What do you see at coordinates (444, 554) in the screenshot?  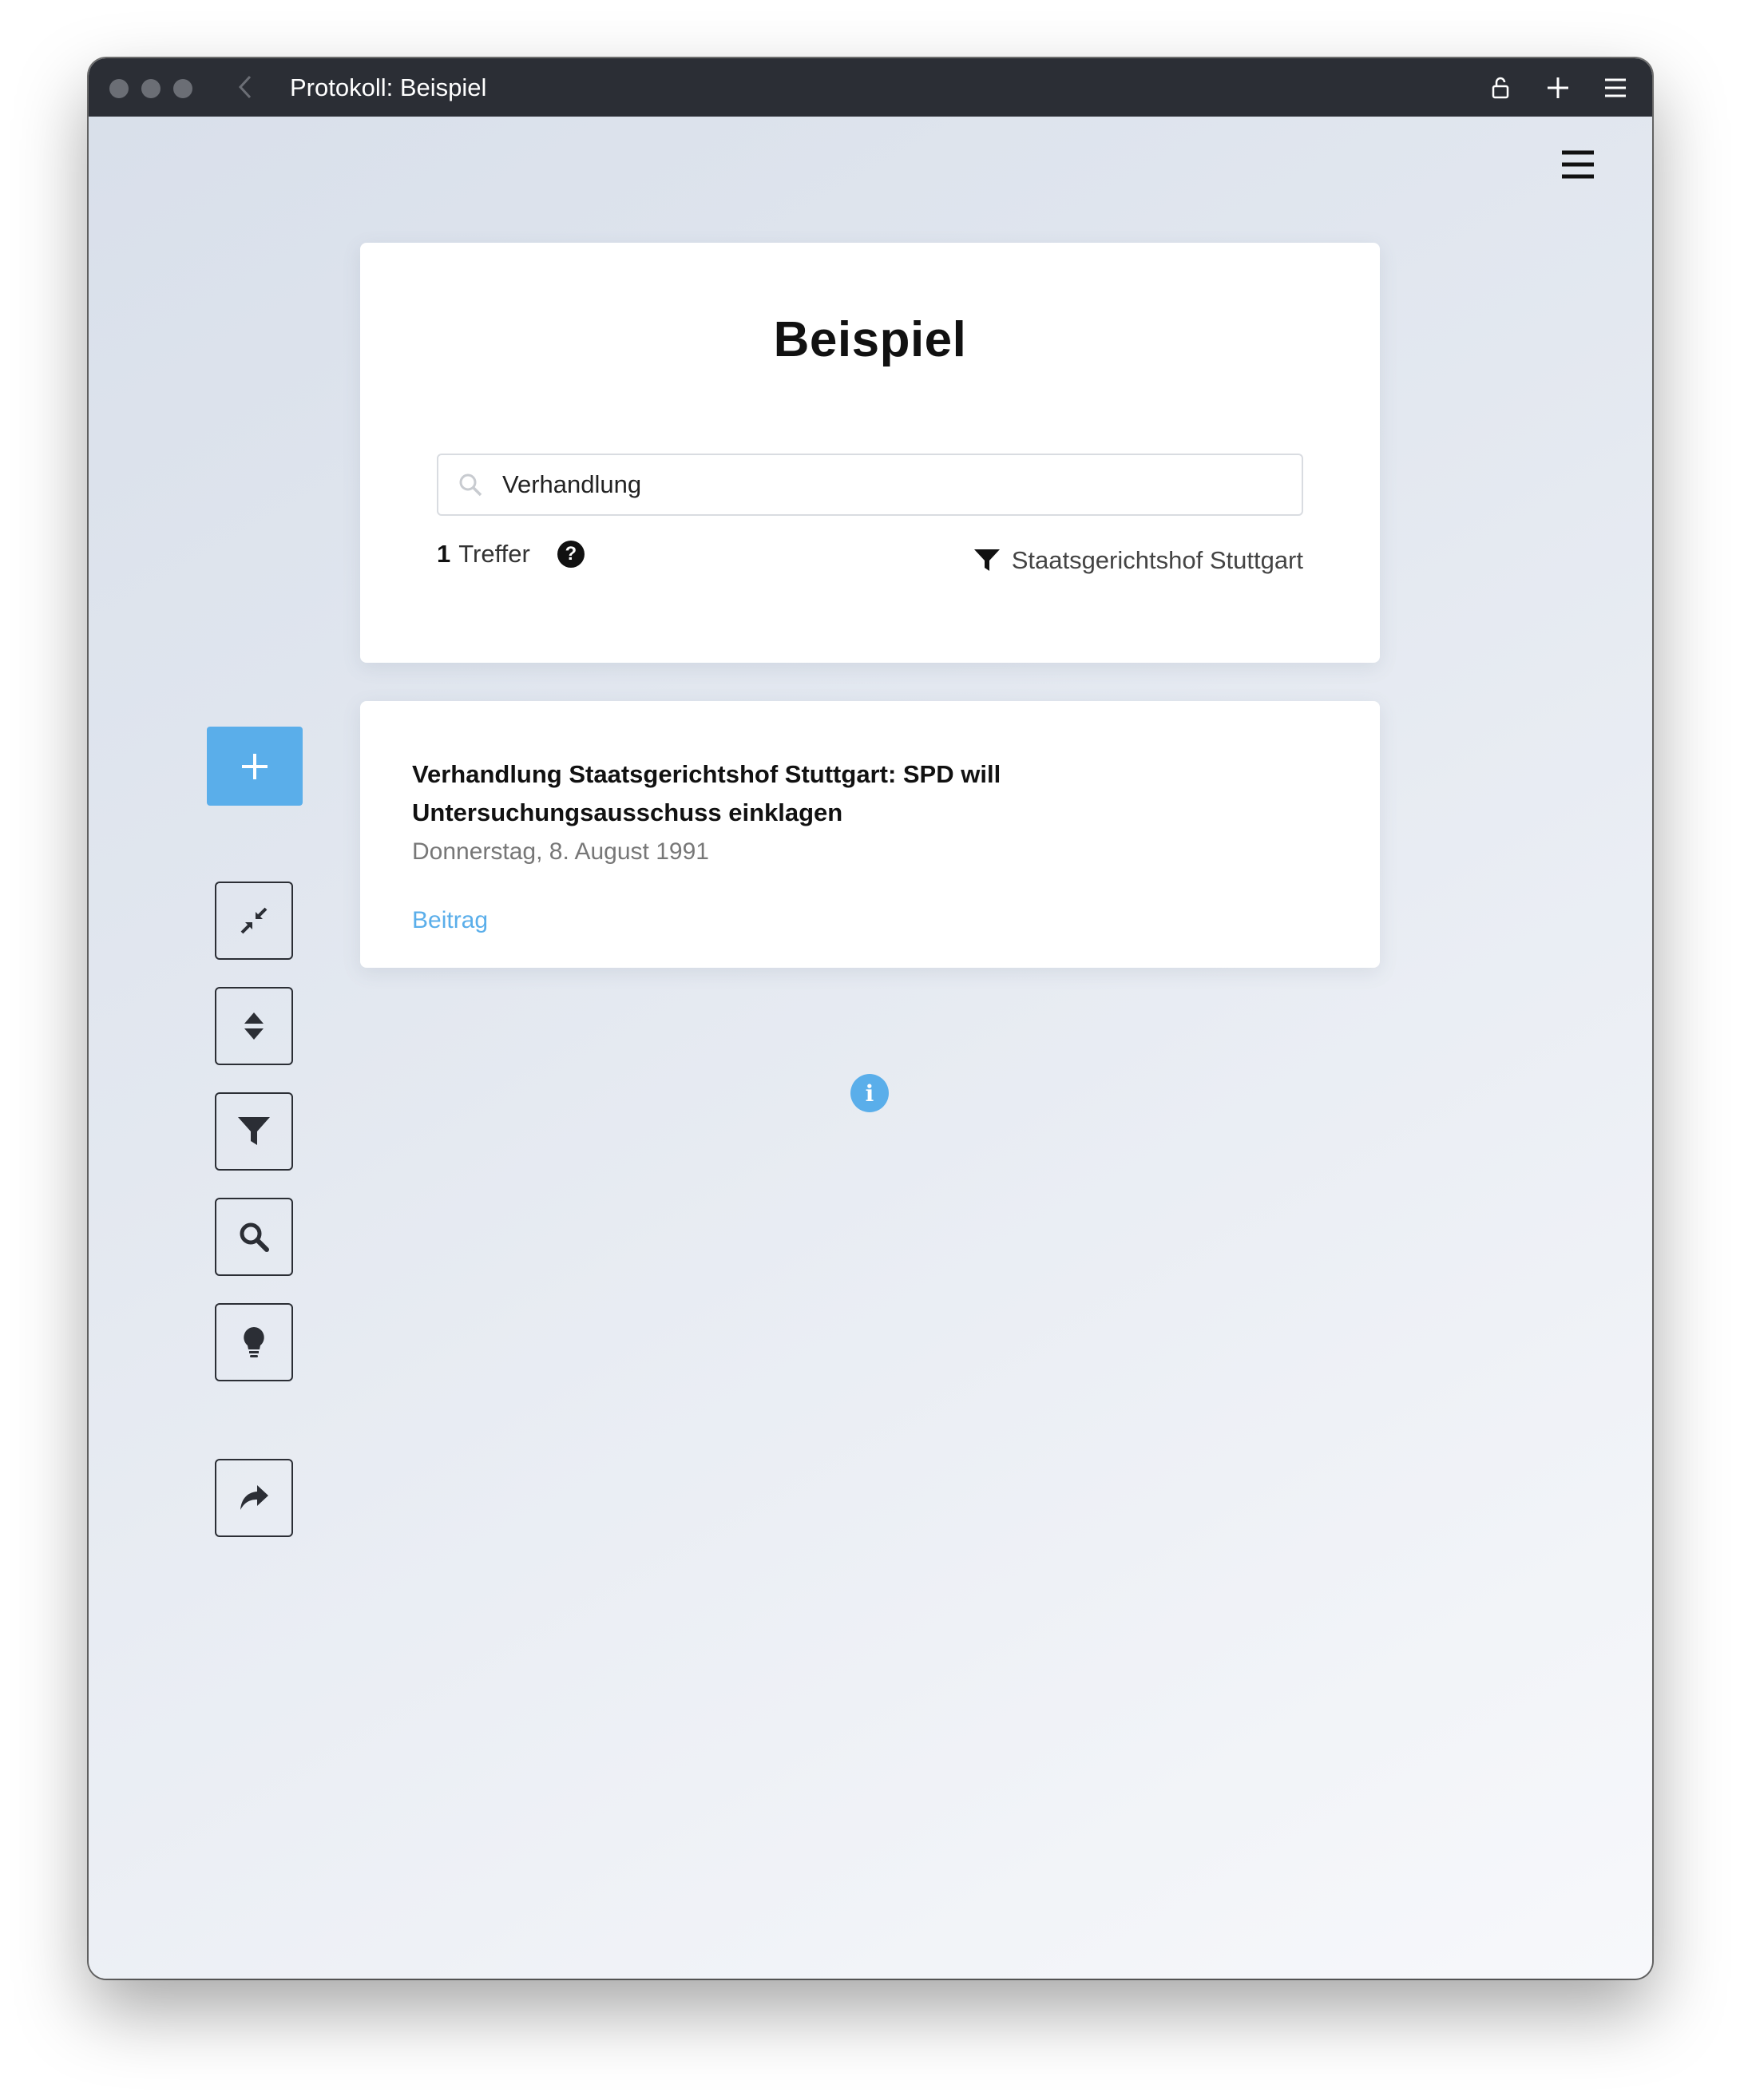 I see `result-count-number: 1` at bounding box center [444, 554].